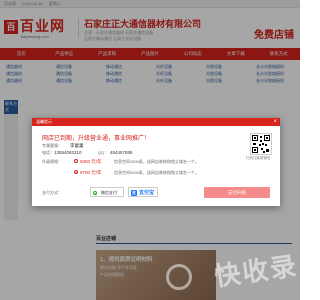 The height and width of the screenshot is (300, 320). I want to click on alipay-icon: 支, so click(134, 192).